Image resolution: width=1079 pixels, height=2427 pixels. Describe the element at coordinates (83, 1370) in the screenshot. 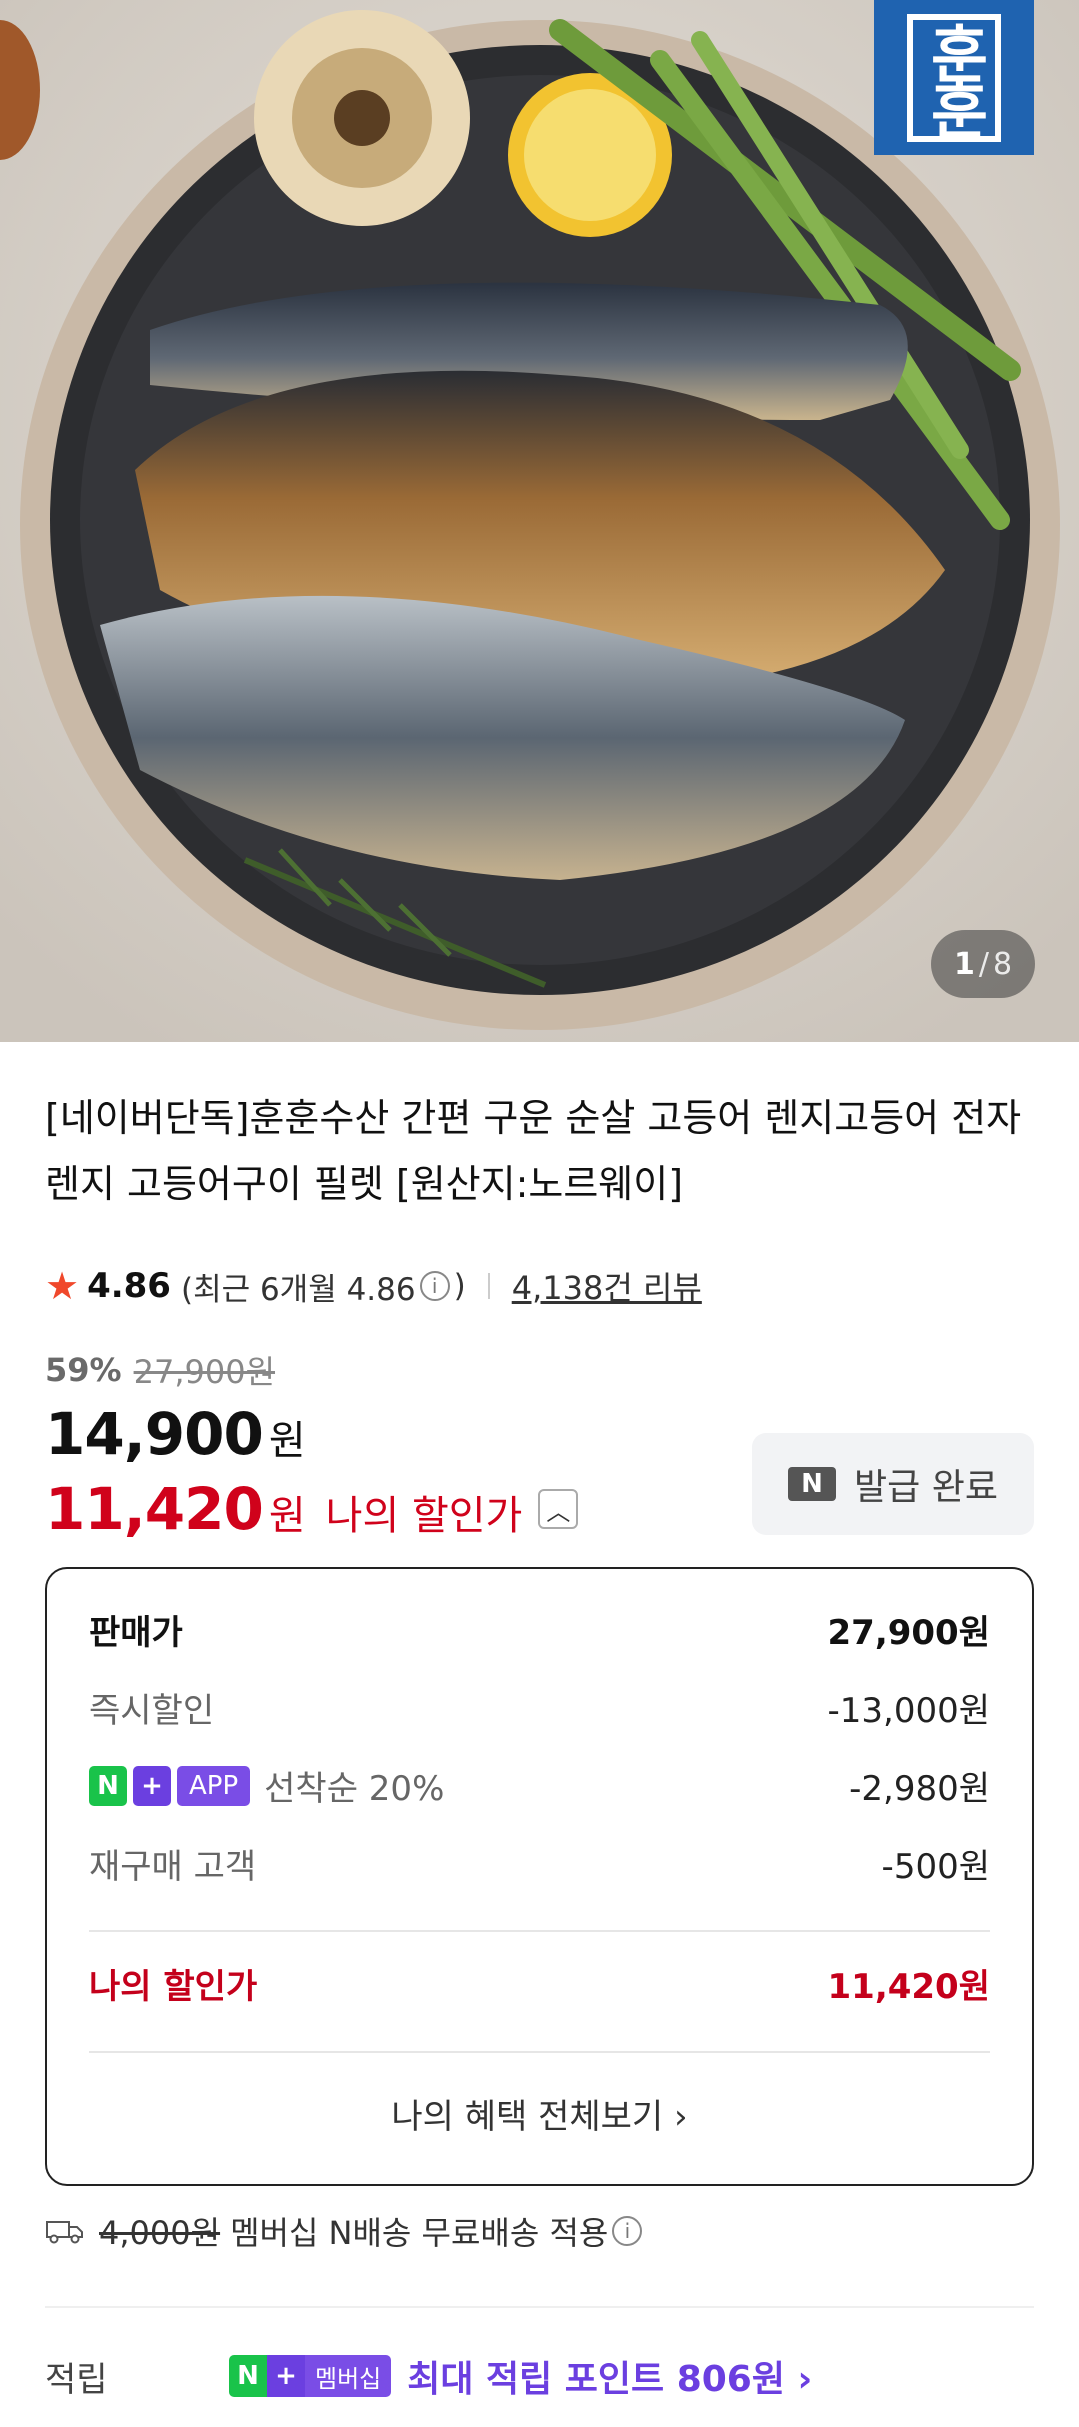

I see `discount-rate: 59%` at that location.